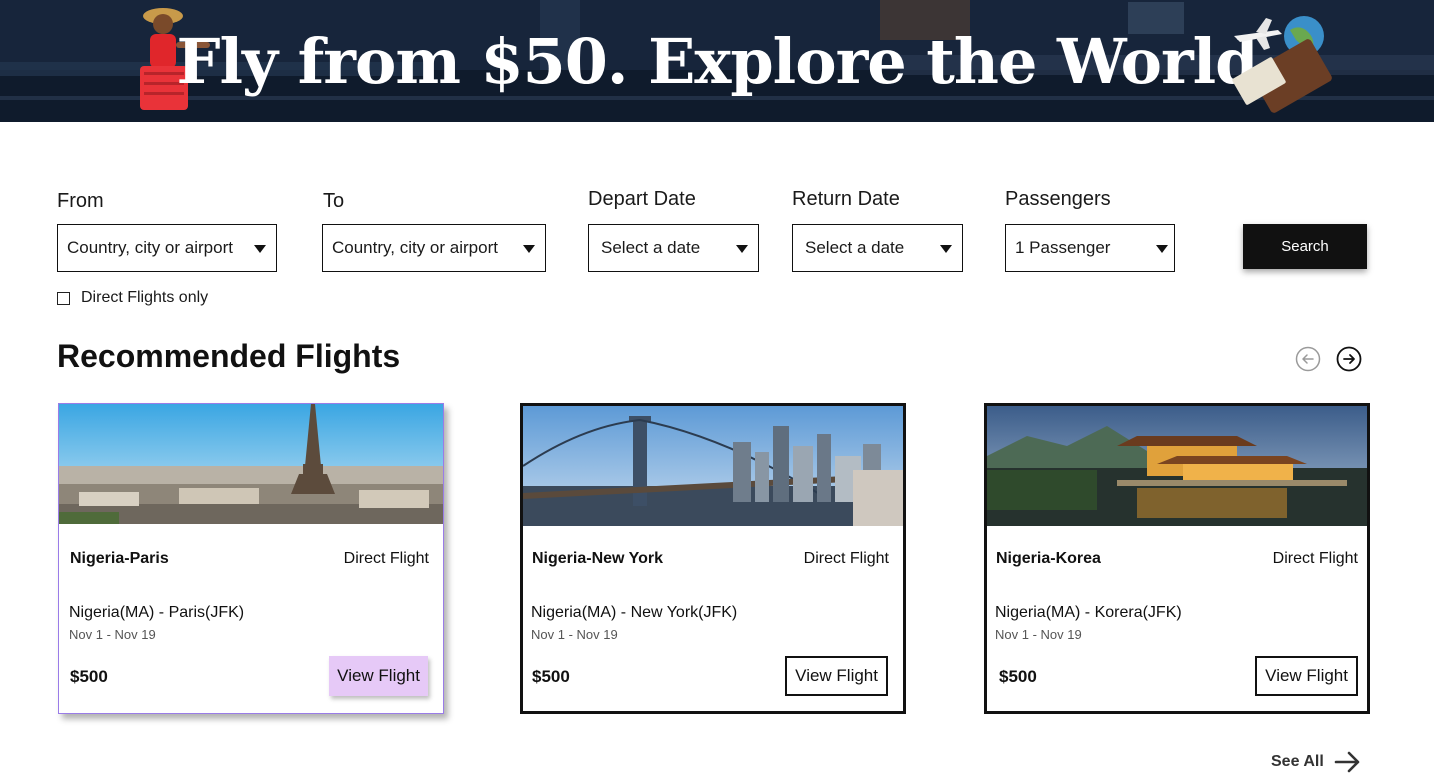  I want to click on banner-title: Fly from $50. Explore the World, so click(717, 61).